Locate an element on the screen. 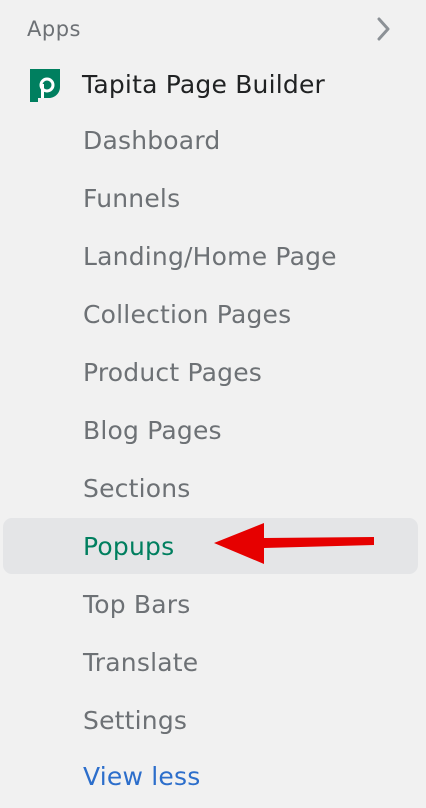  view-less-link: View less is located at coordinates (141, 776).